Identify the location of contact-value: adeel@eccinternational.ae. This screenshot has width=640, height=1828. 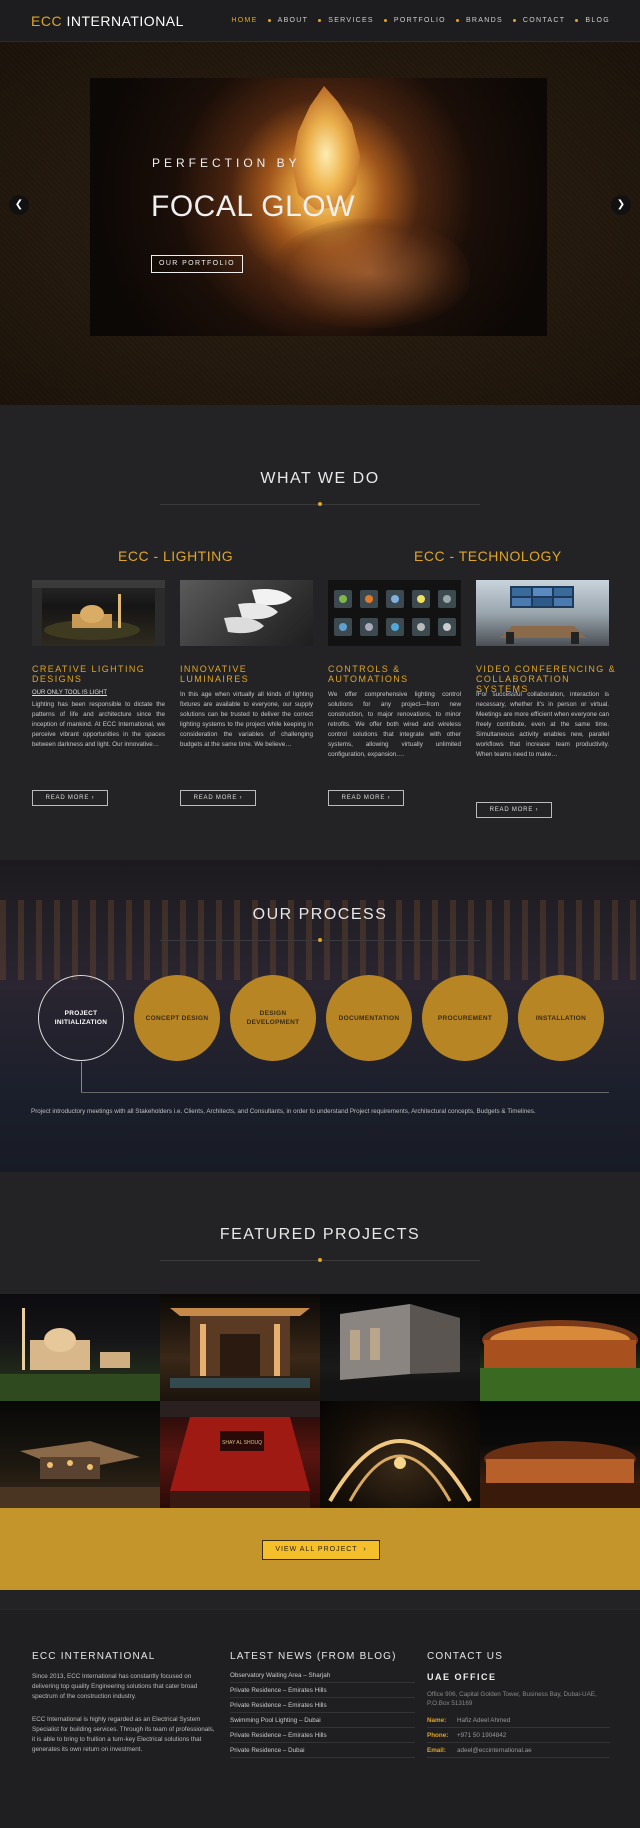
(494, 1750).